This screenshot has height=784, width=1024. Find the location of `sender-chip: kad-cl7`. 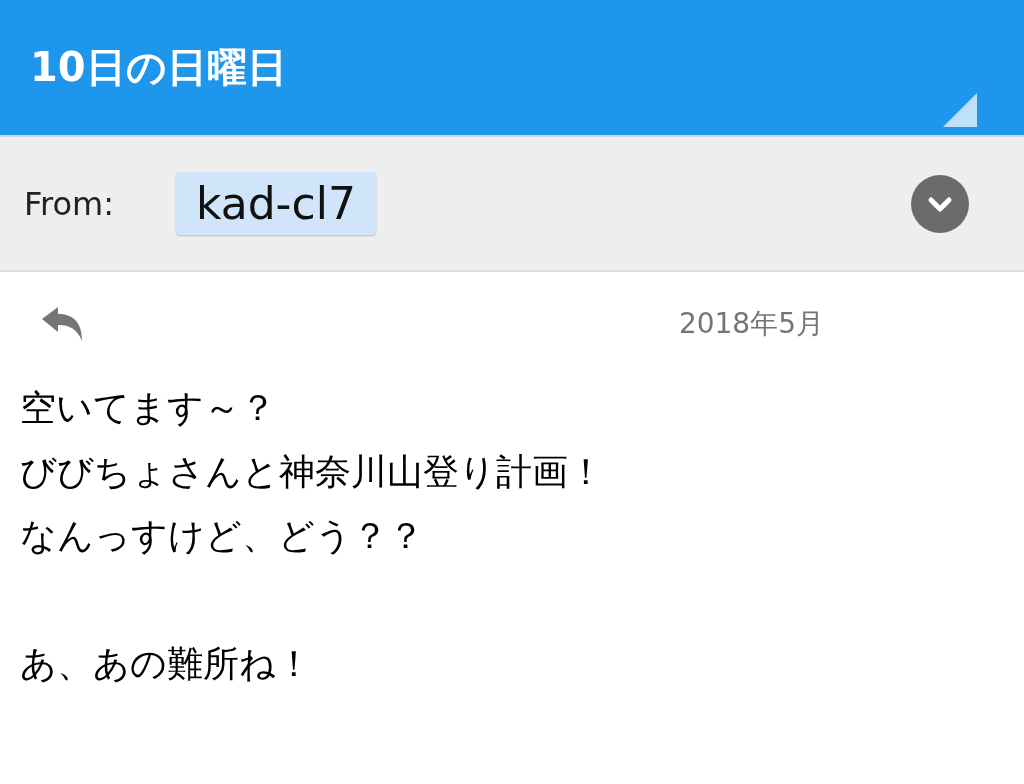

sender-chip: kad-cl7 is located at coordinates (276, 203).